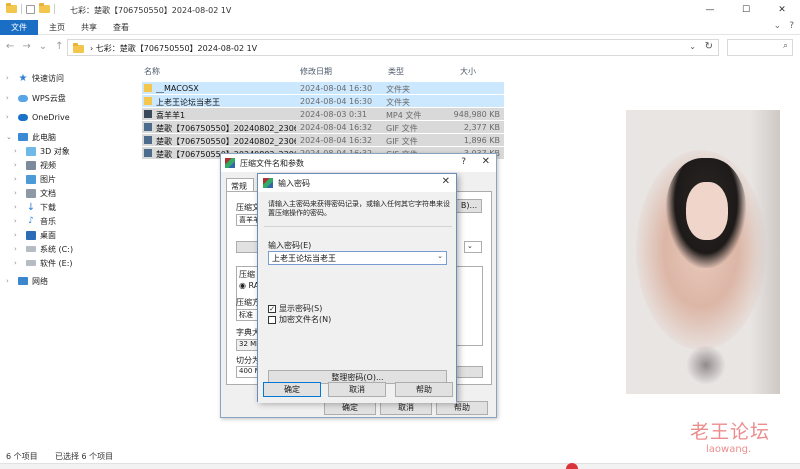  I want to click on pc-icon, so click(23, 137).